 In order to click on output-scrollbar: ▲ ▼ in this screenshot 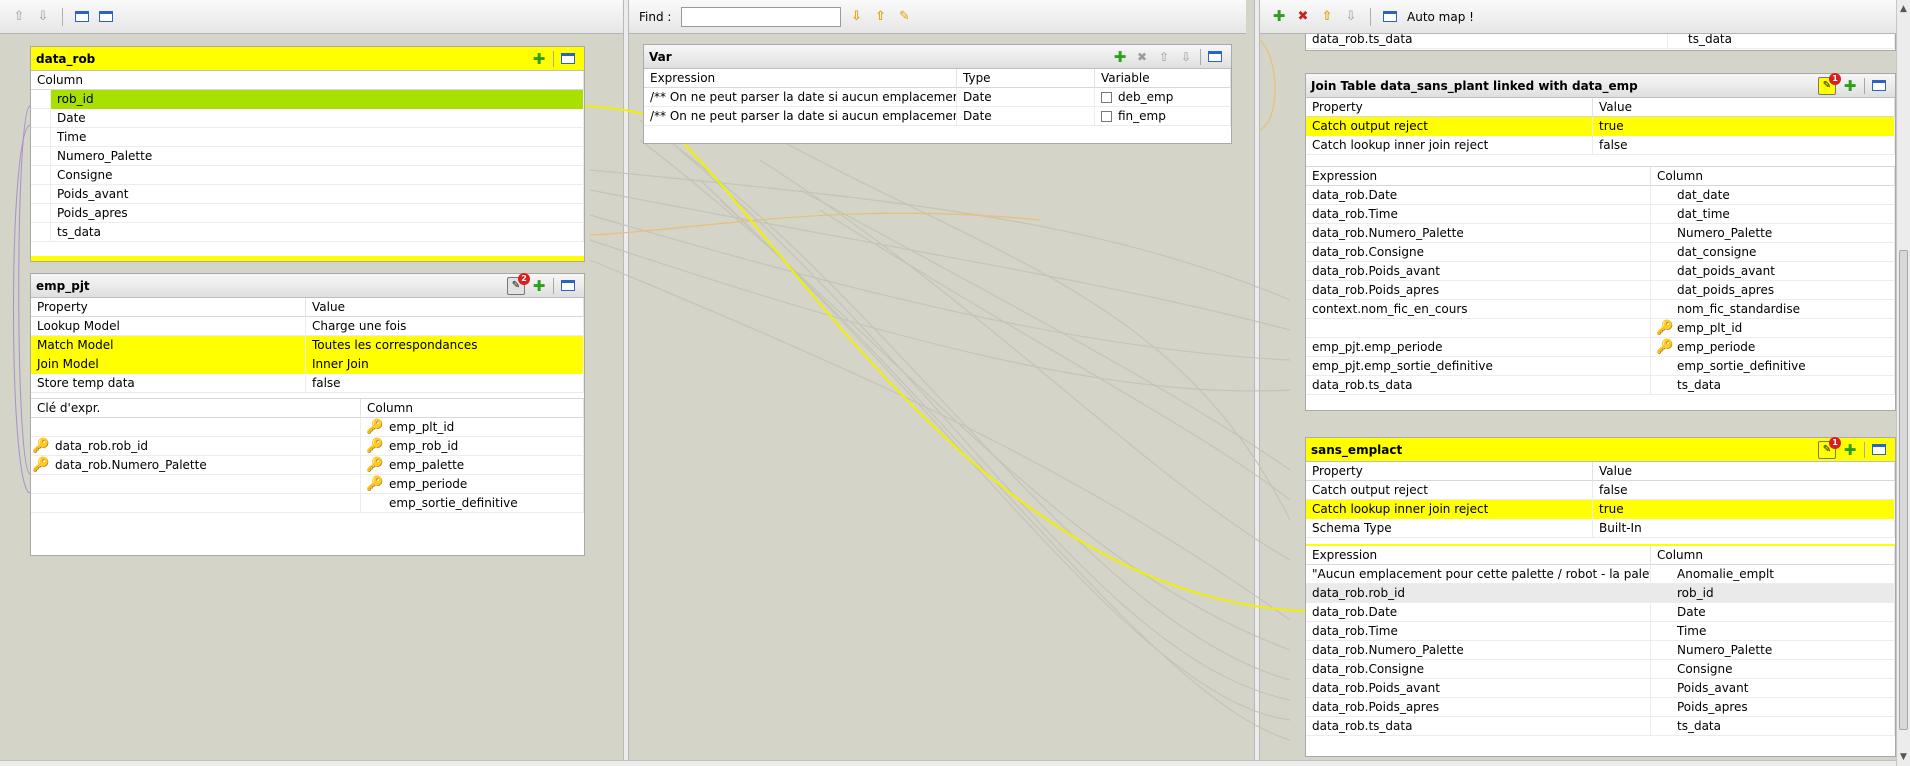, I will do `click(1903, 383)`.